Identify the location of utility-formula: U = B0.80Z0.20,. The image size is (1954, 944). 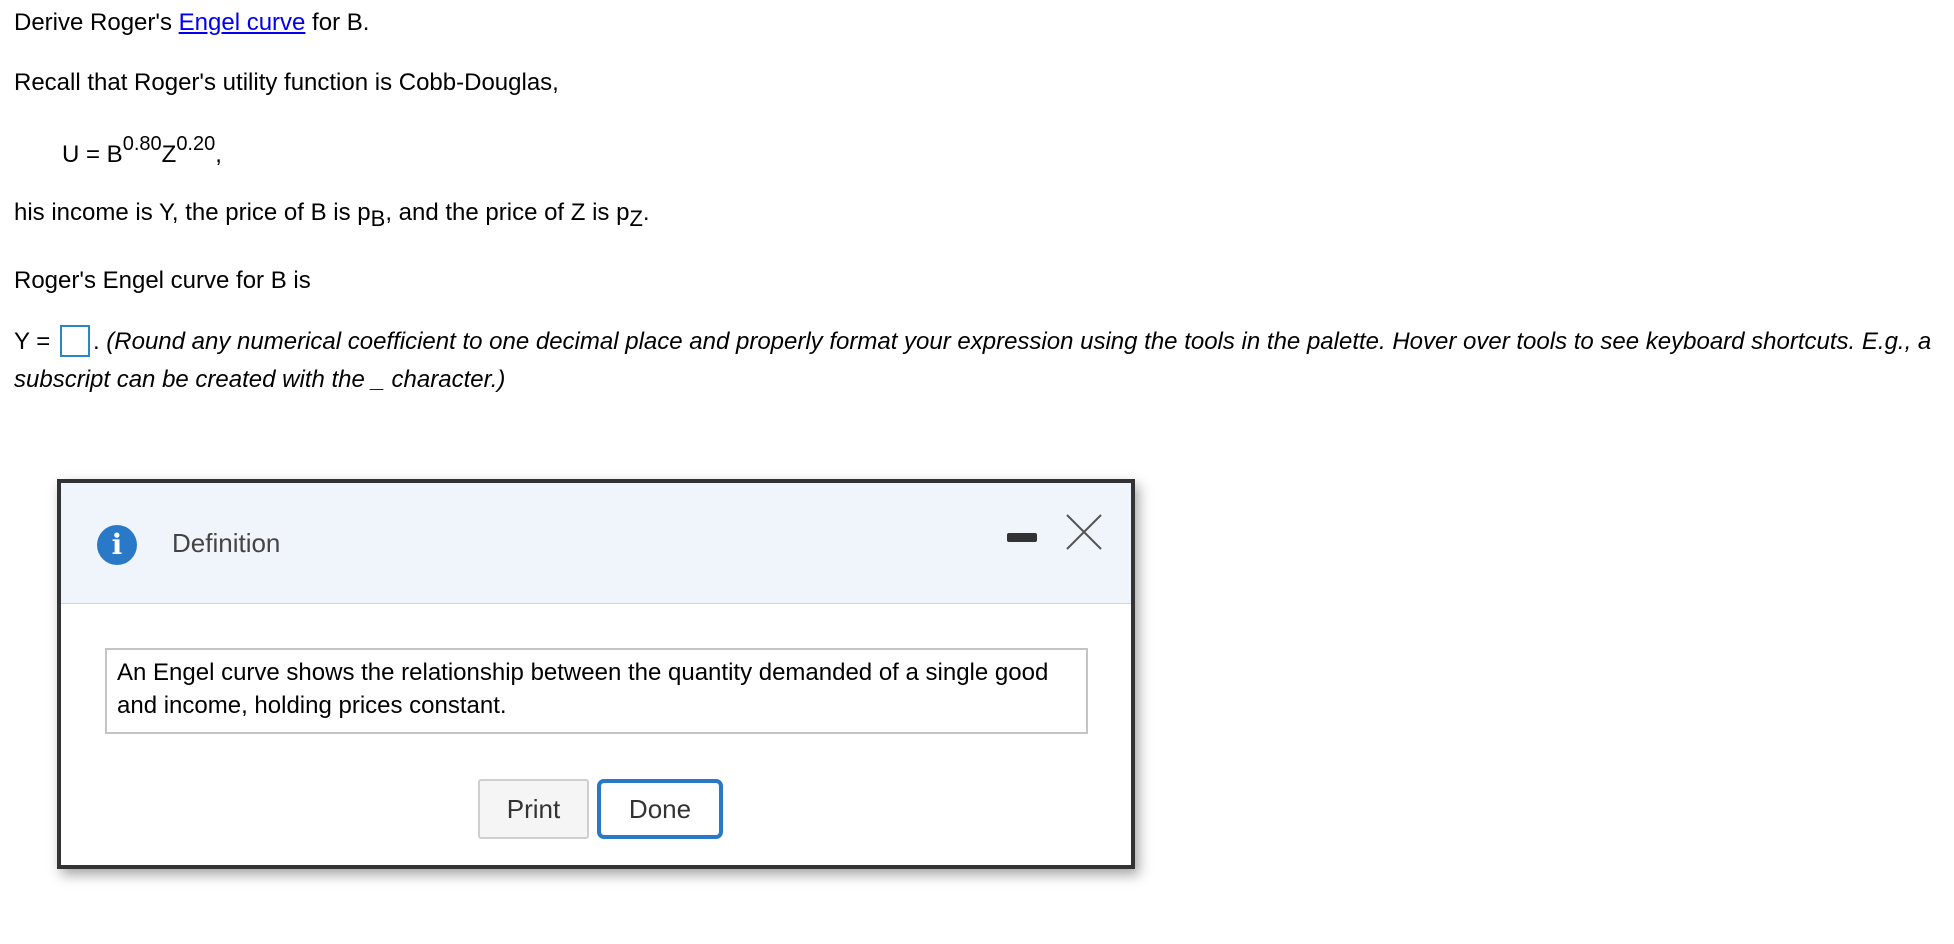
(142, 152).